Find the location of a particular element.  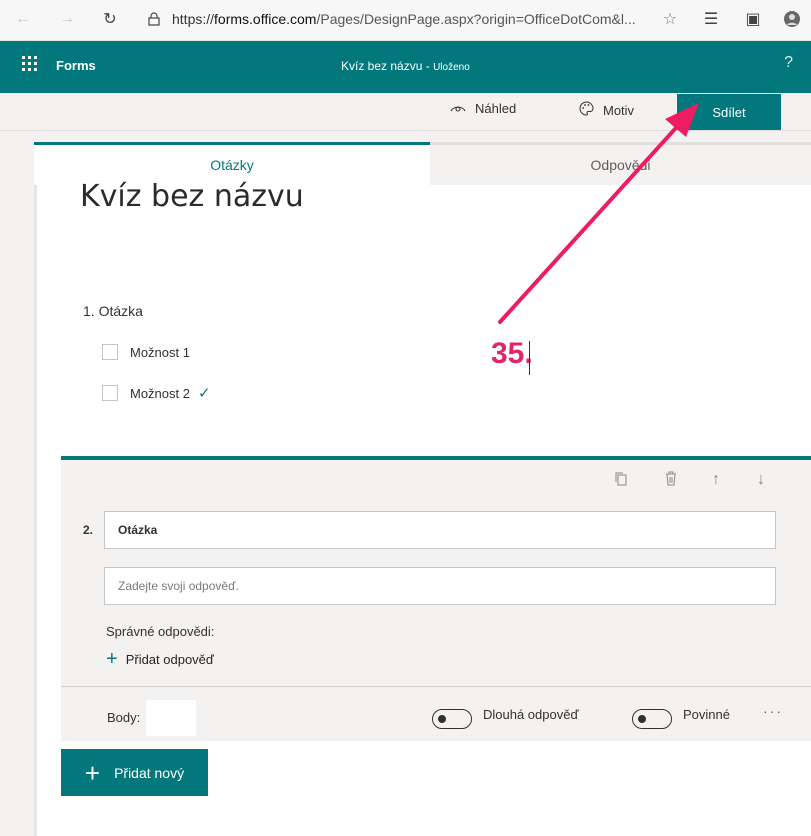

save-status: Uloženo is located at coordinates (451, 67).